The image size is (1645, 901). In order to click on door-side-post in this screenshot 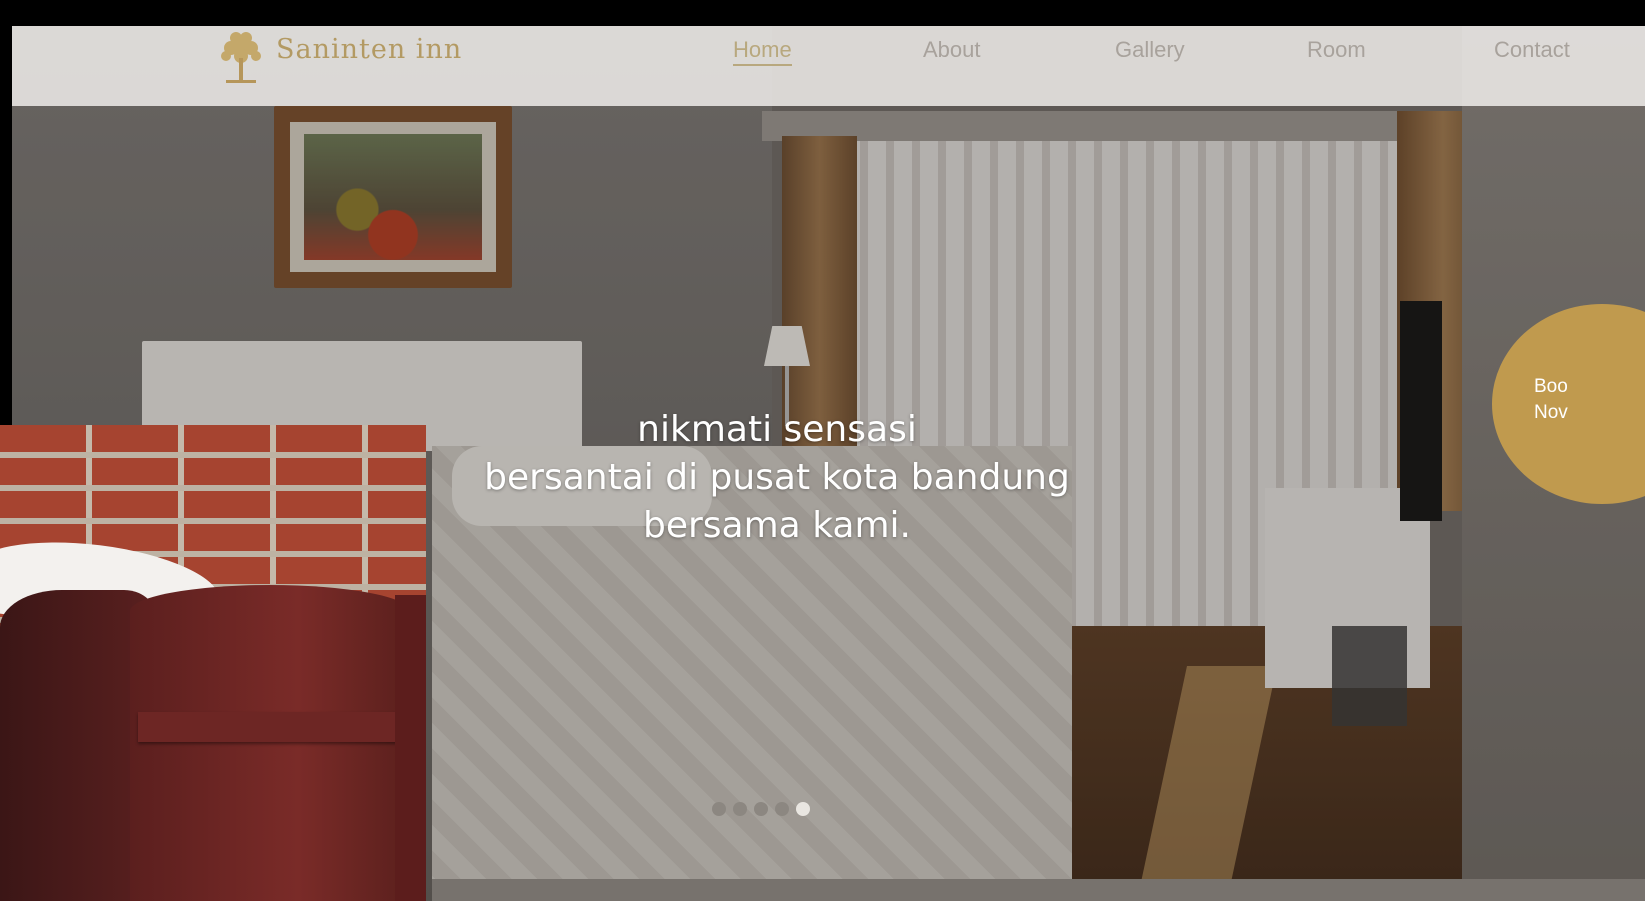, I will do `click(410, 748)`.